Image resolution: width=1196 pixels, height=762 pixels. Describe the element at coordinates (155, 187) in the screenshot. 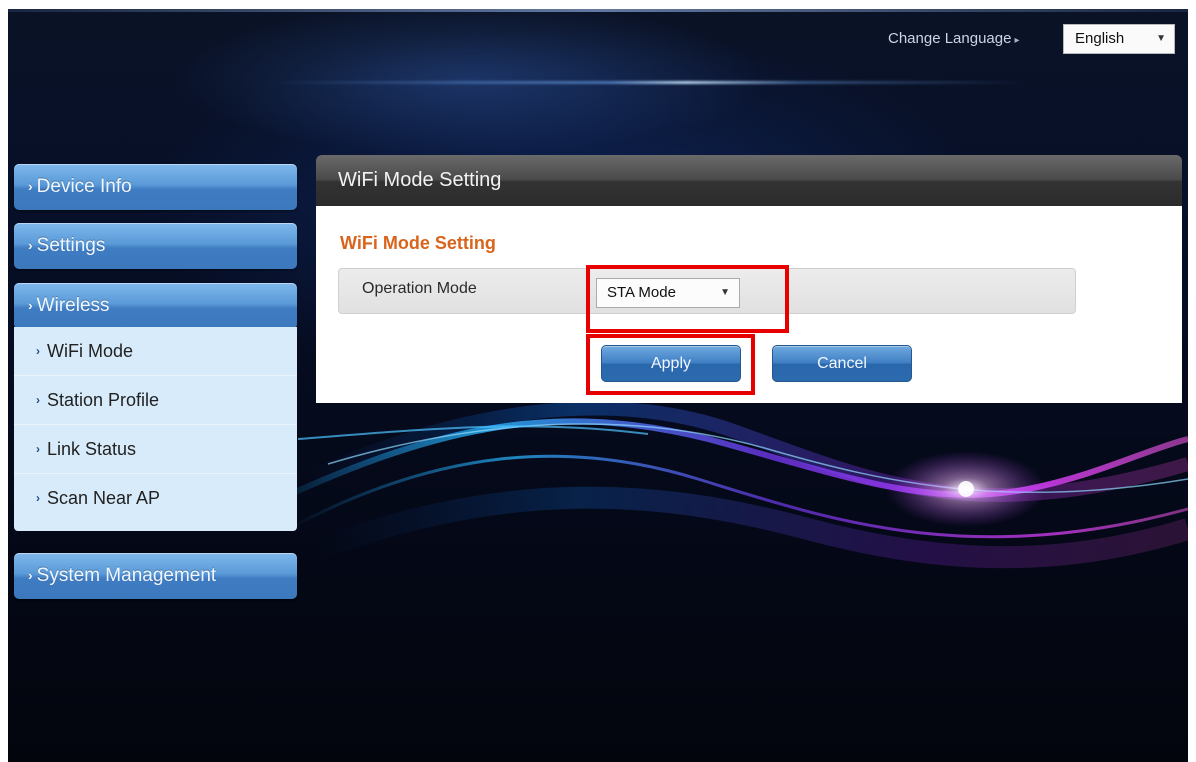

I see `sidebar-item-device-info: › Device Info` at that location.